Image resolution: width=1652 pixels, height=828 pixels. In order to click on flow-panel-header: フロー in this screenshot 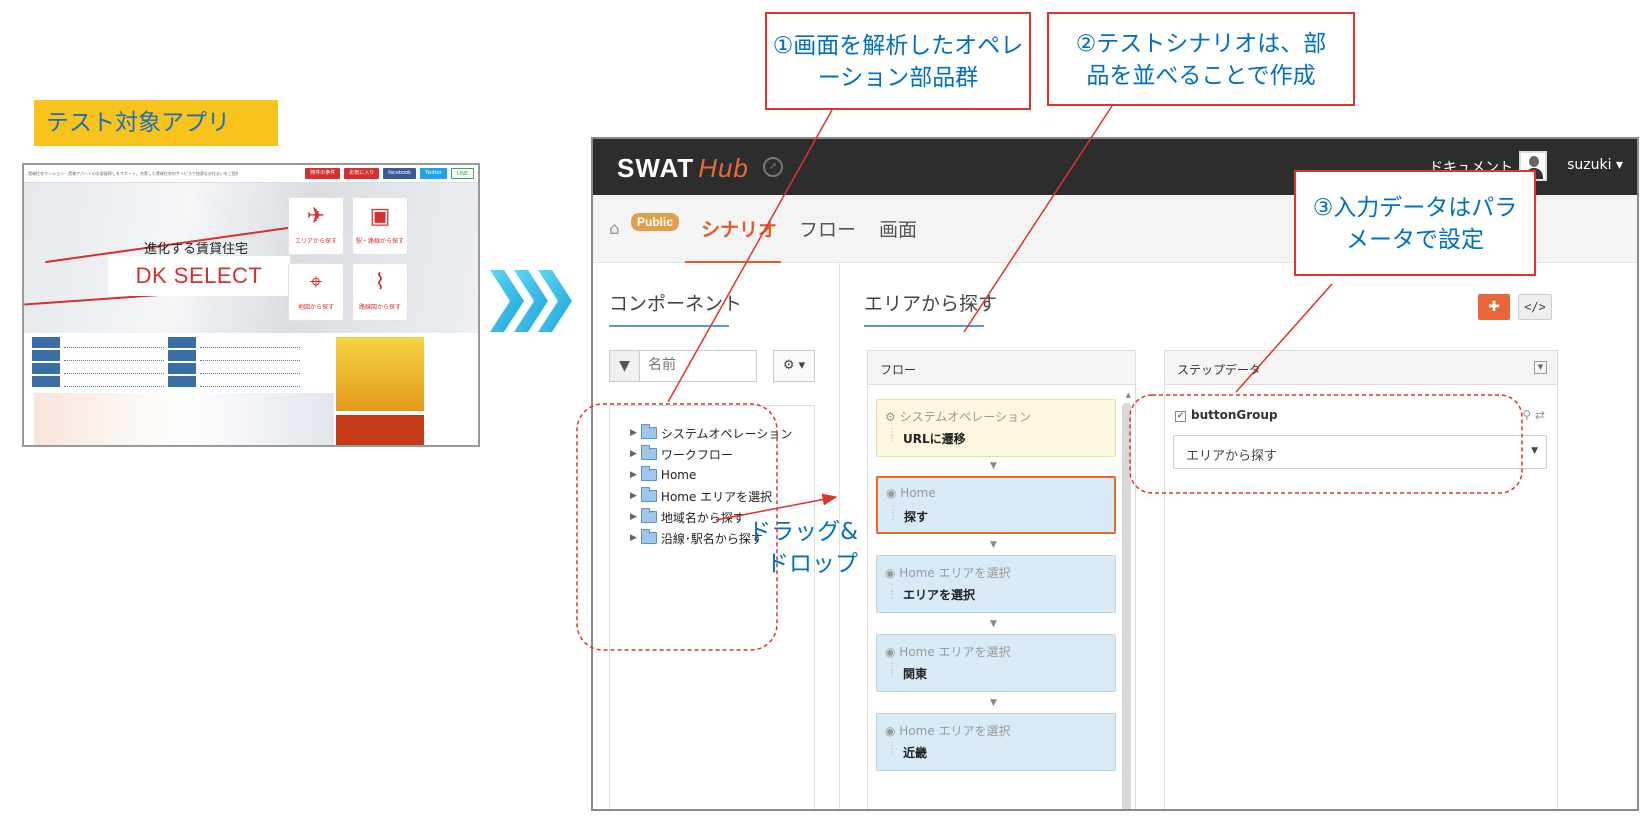, I will do `click(1001, 368)`.